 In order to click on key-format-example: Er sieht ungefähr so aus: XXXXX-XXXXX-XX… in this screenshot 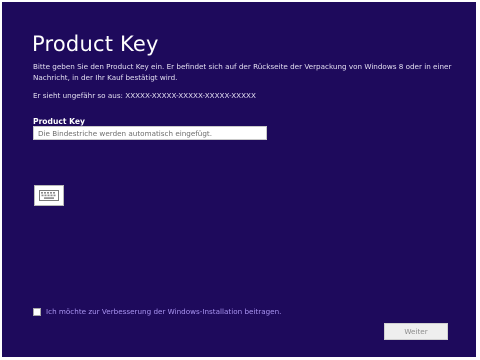, I will do `click(144, 95)`.